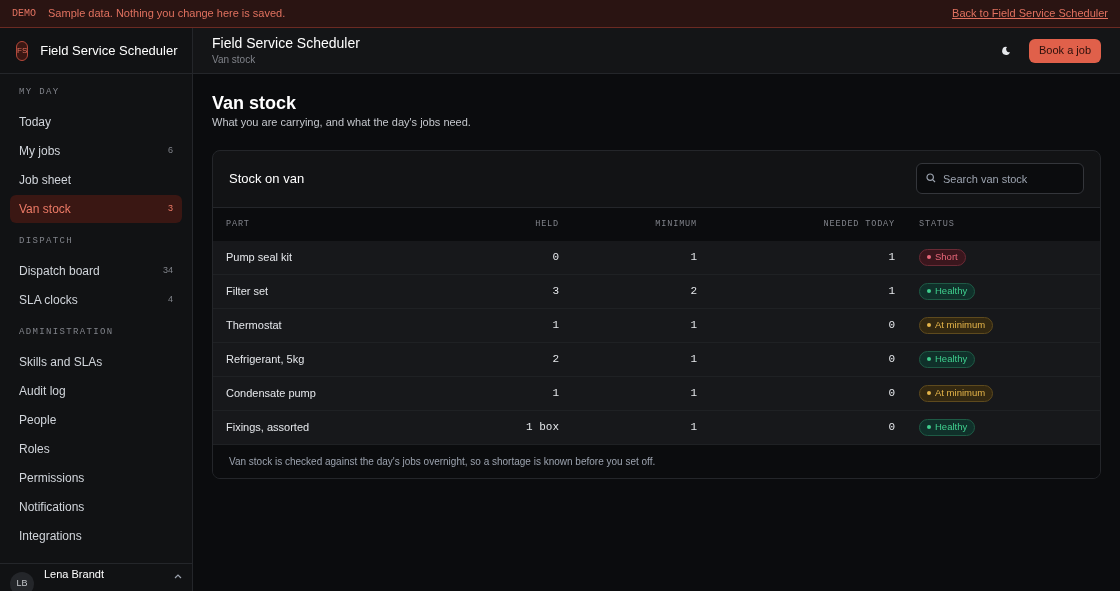  What do you see at coordinates (268, 427) in the screenshot?
I see `table-cell-text: Fixings, assorted` at bounding box center [268, 427].